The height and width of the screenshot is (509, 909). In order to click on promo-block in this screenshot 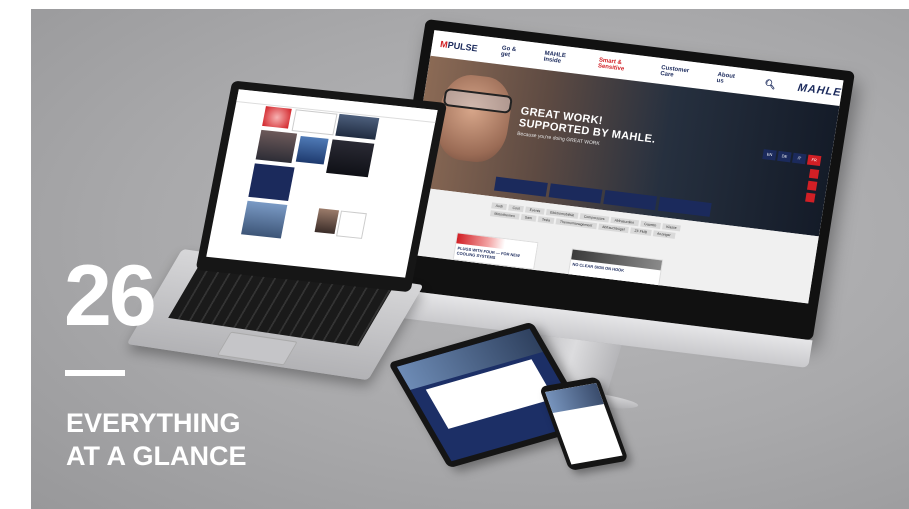, I will do `click(271, 182)`.